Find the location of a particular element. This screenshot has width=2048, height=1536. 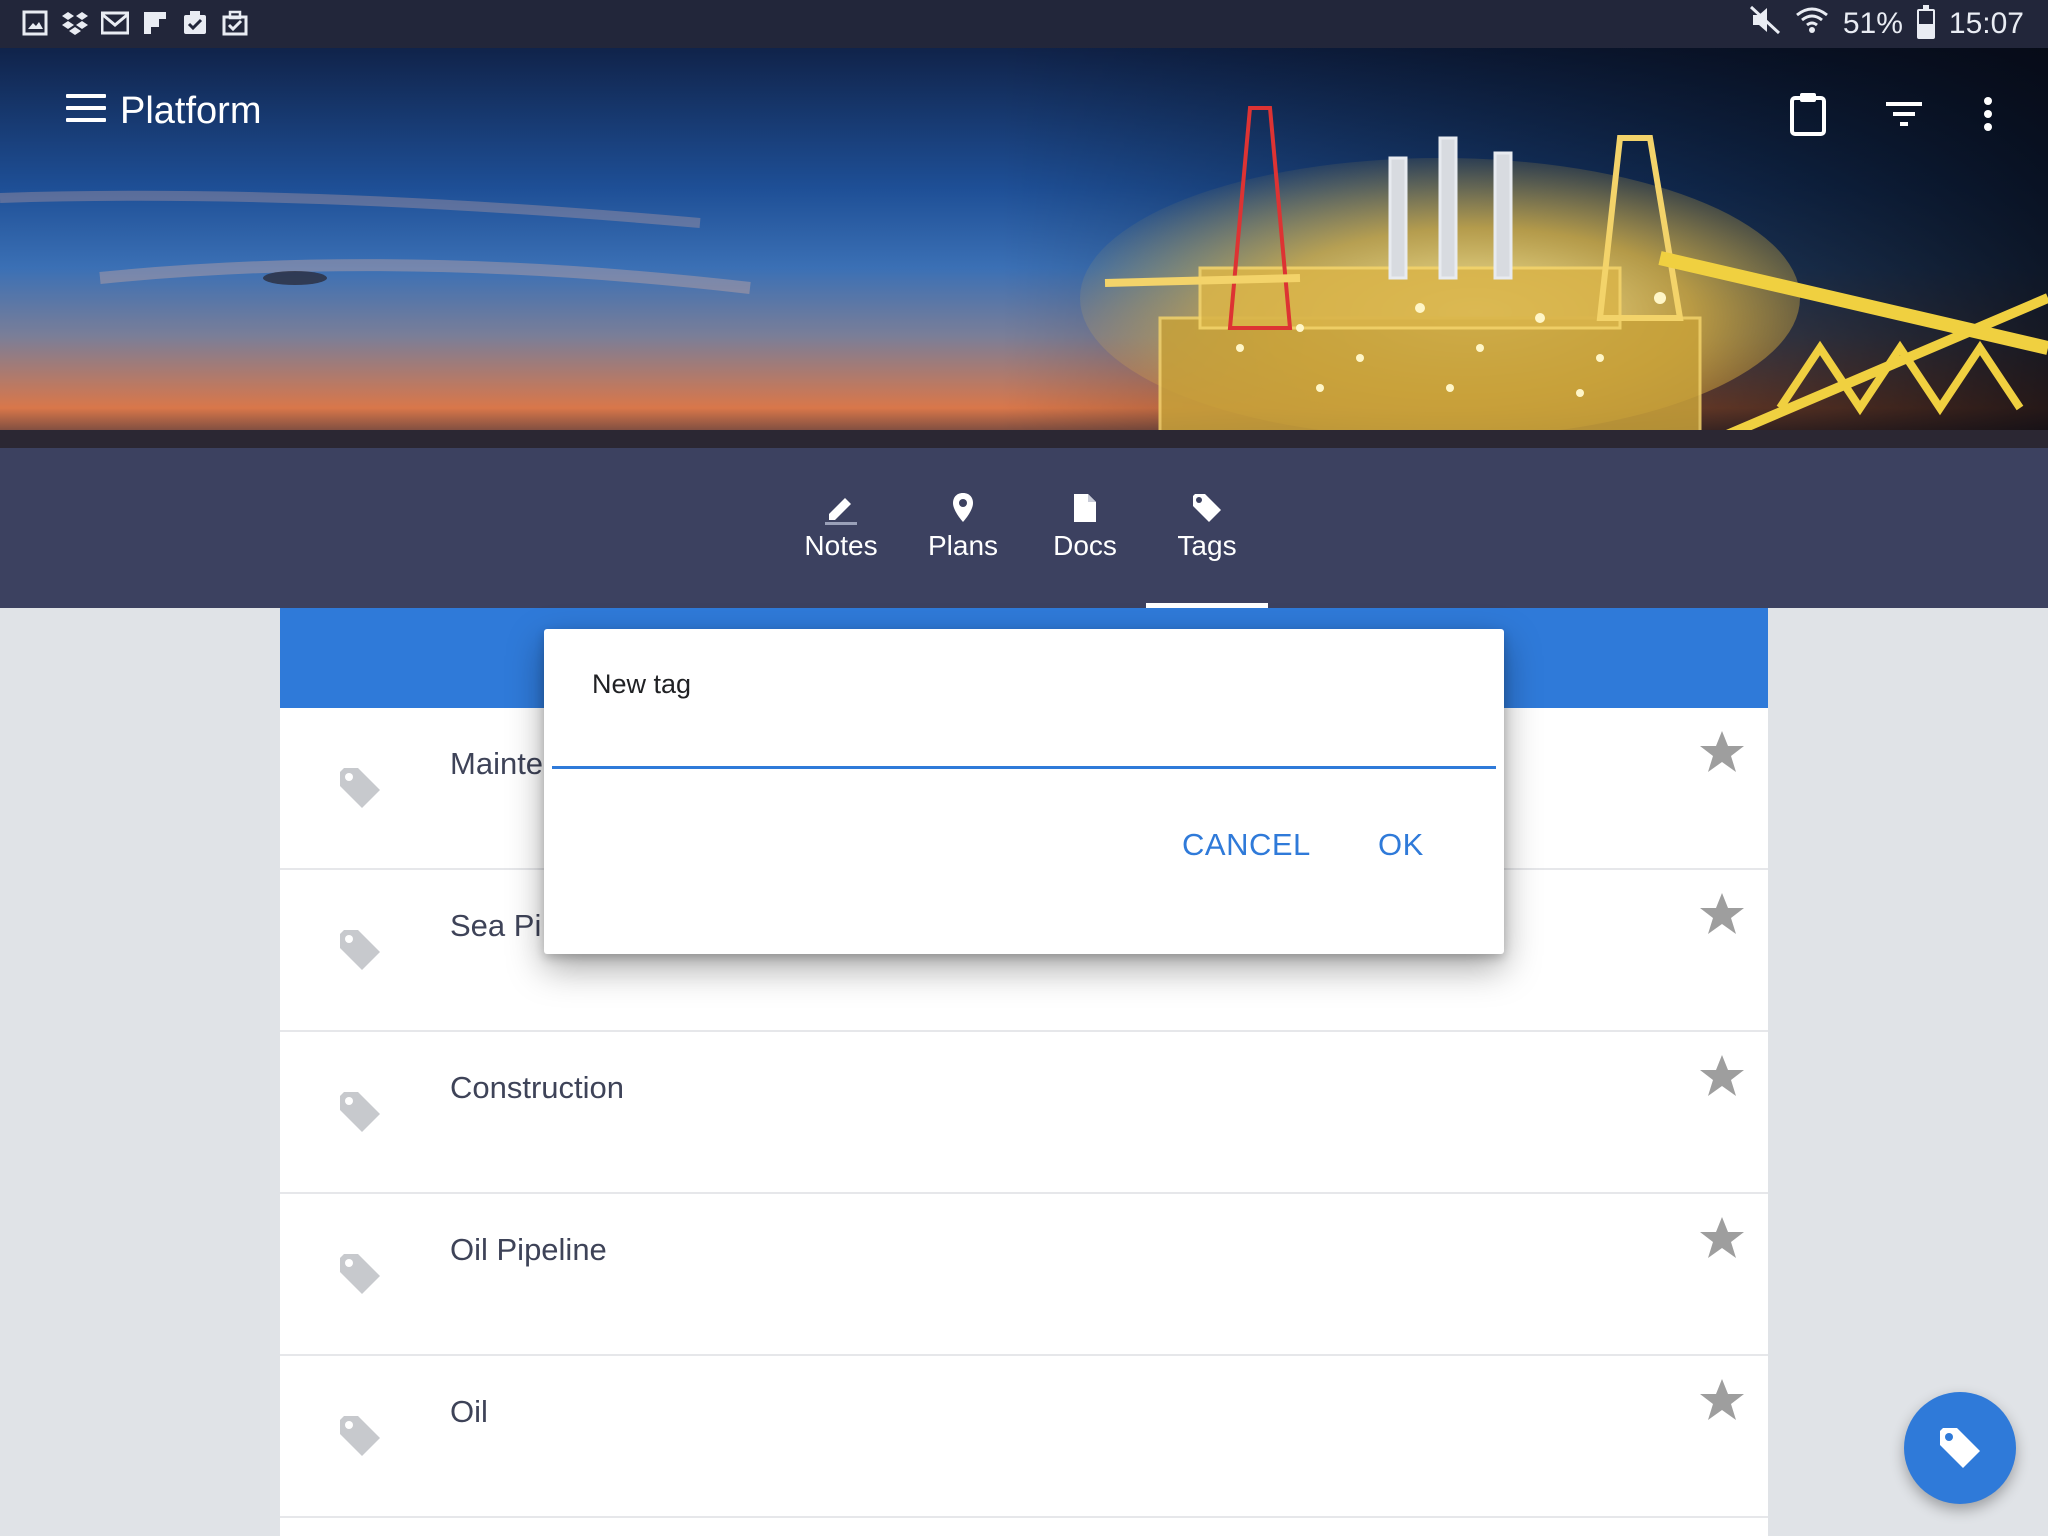

tab-docs: Docs is located at coordinates (1085, 528).